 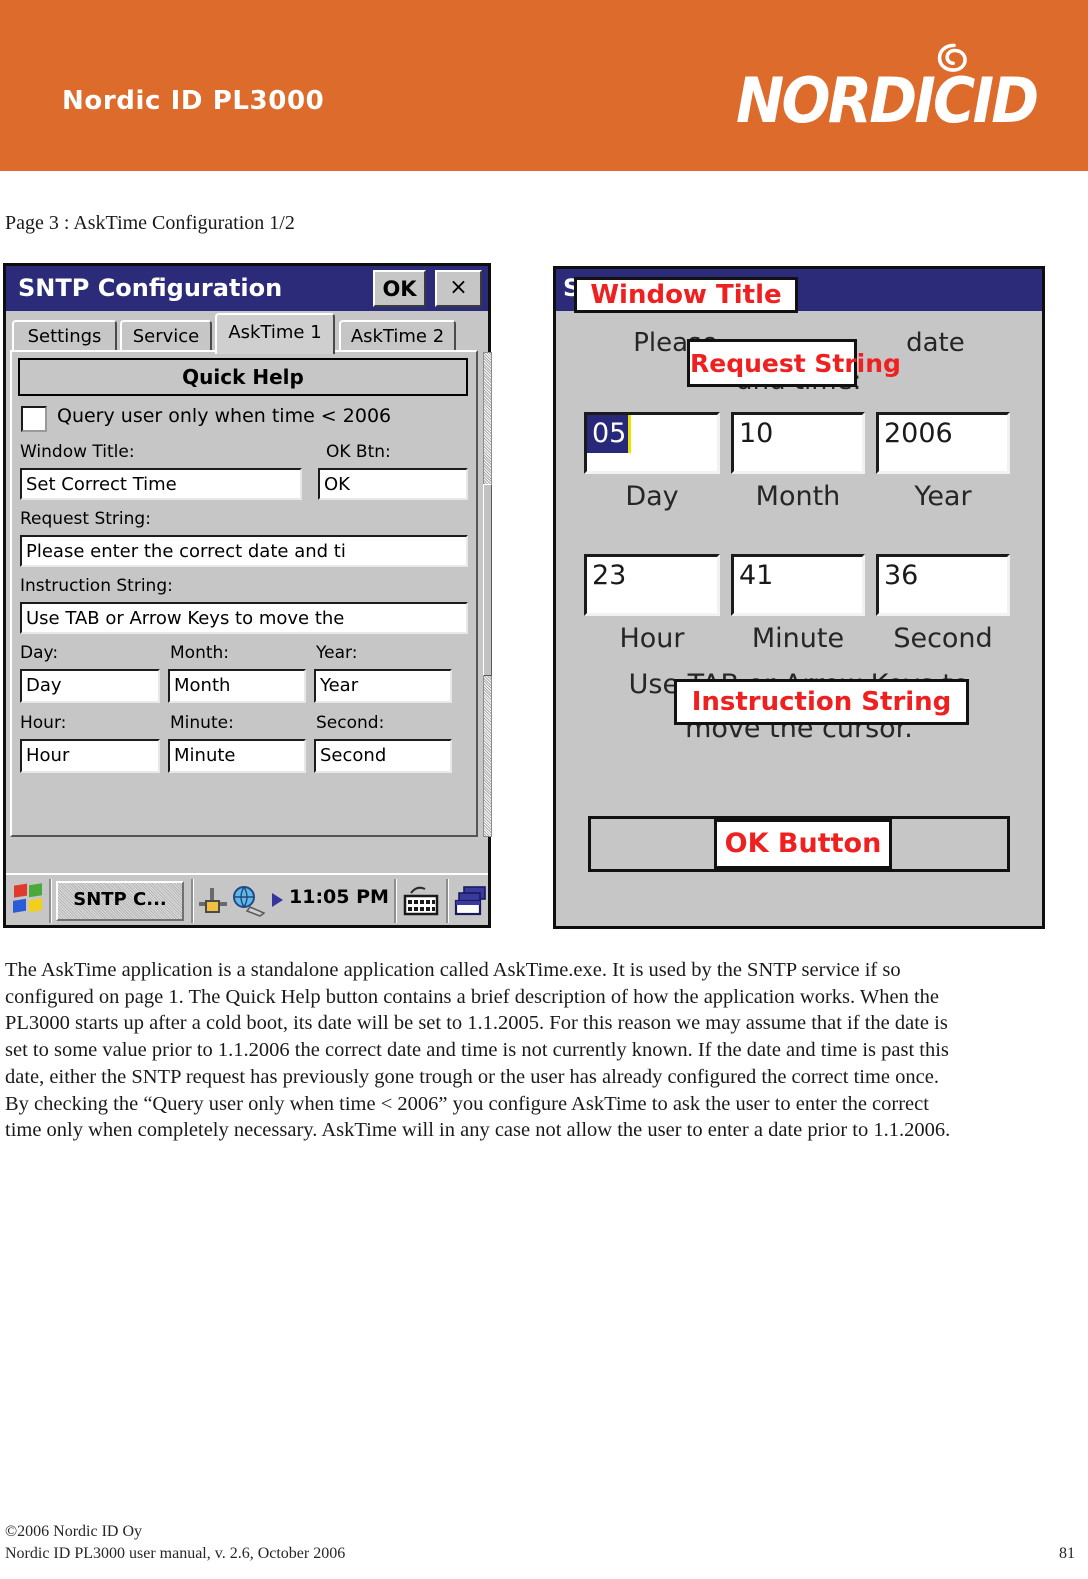 I want to click on ok-btn-input: OK, so click(x=393, y=484).